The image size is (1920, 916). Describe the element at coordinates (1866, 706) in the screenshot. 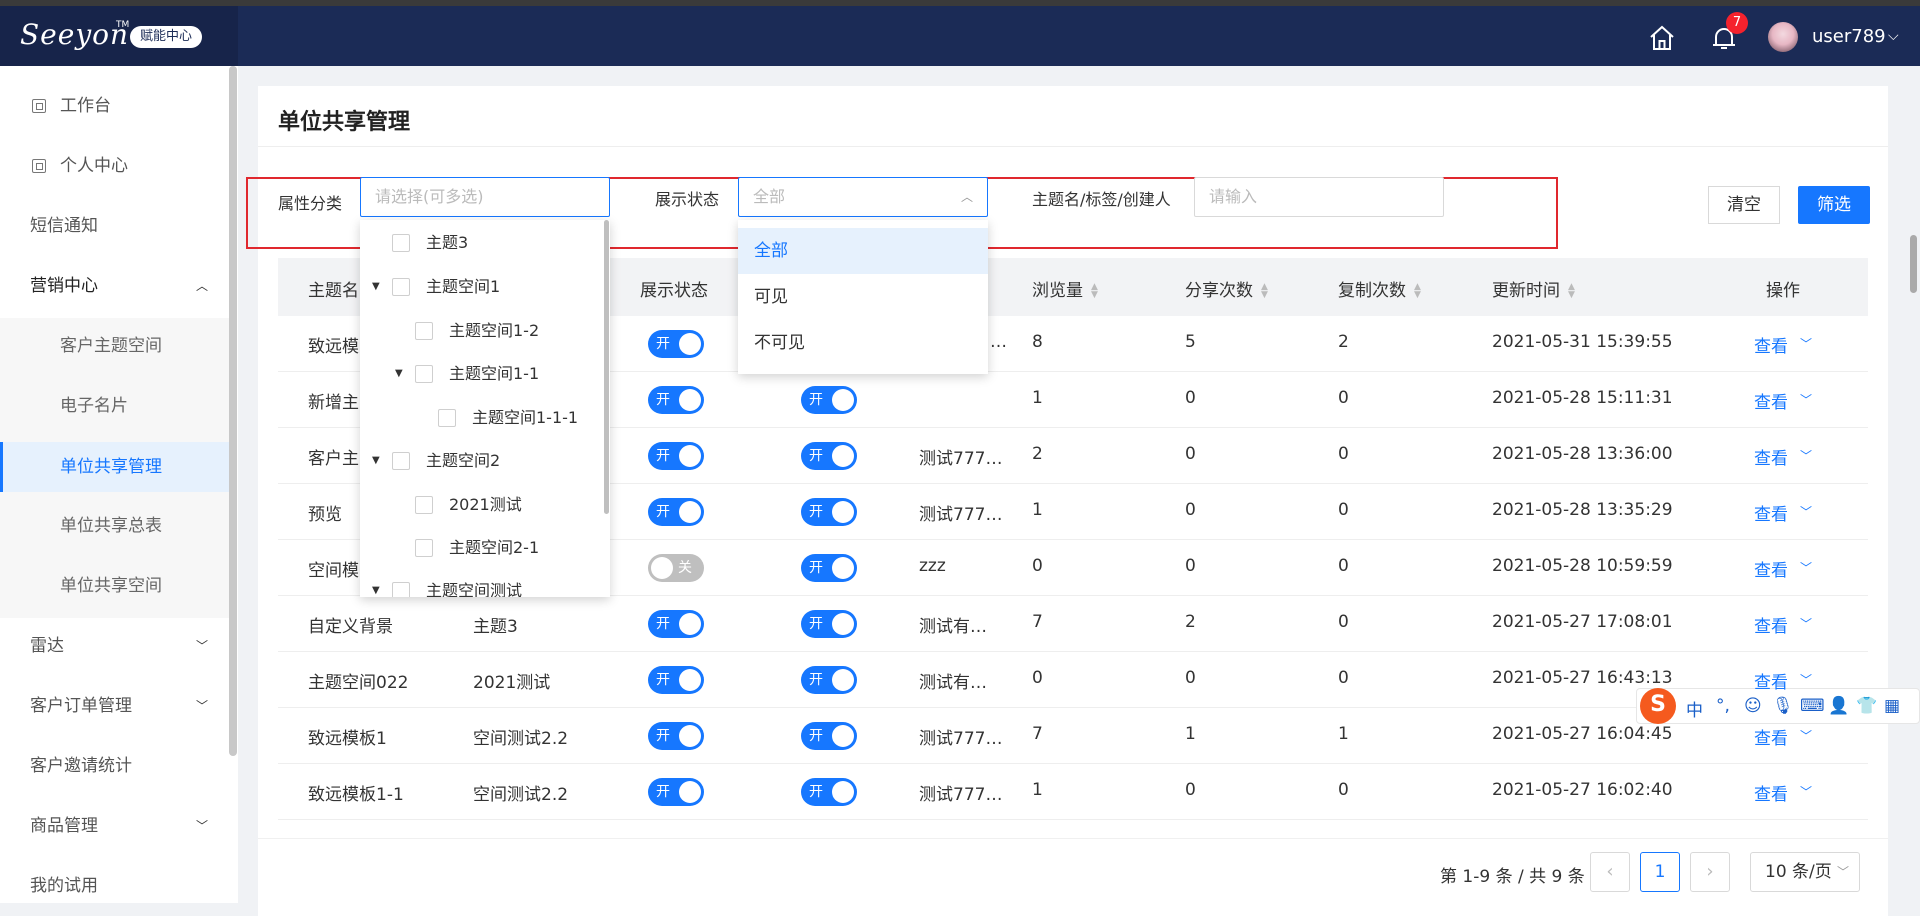

I see `skin-icon: 👕` at that location.